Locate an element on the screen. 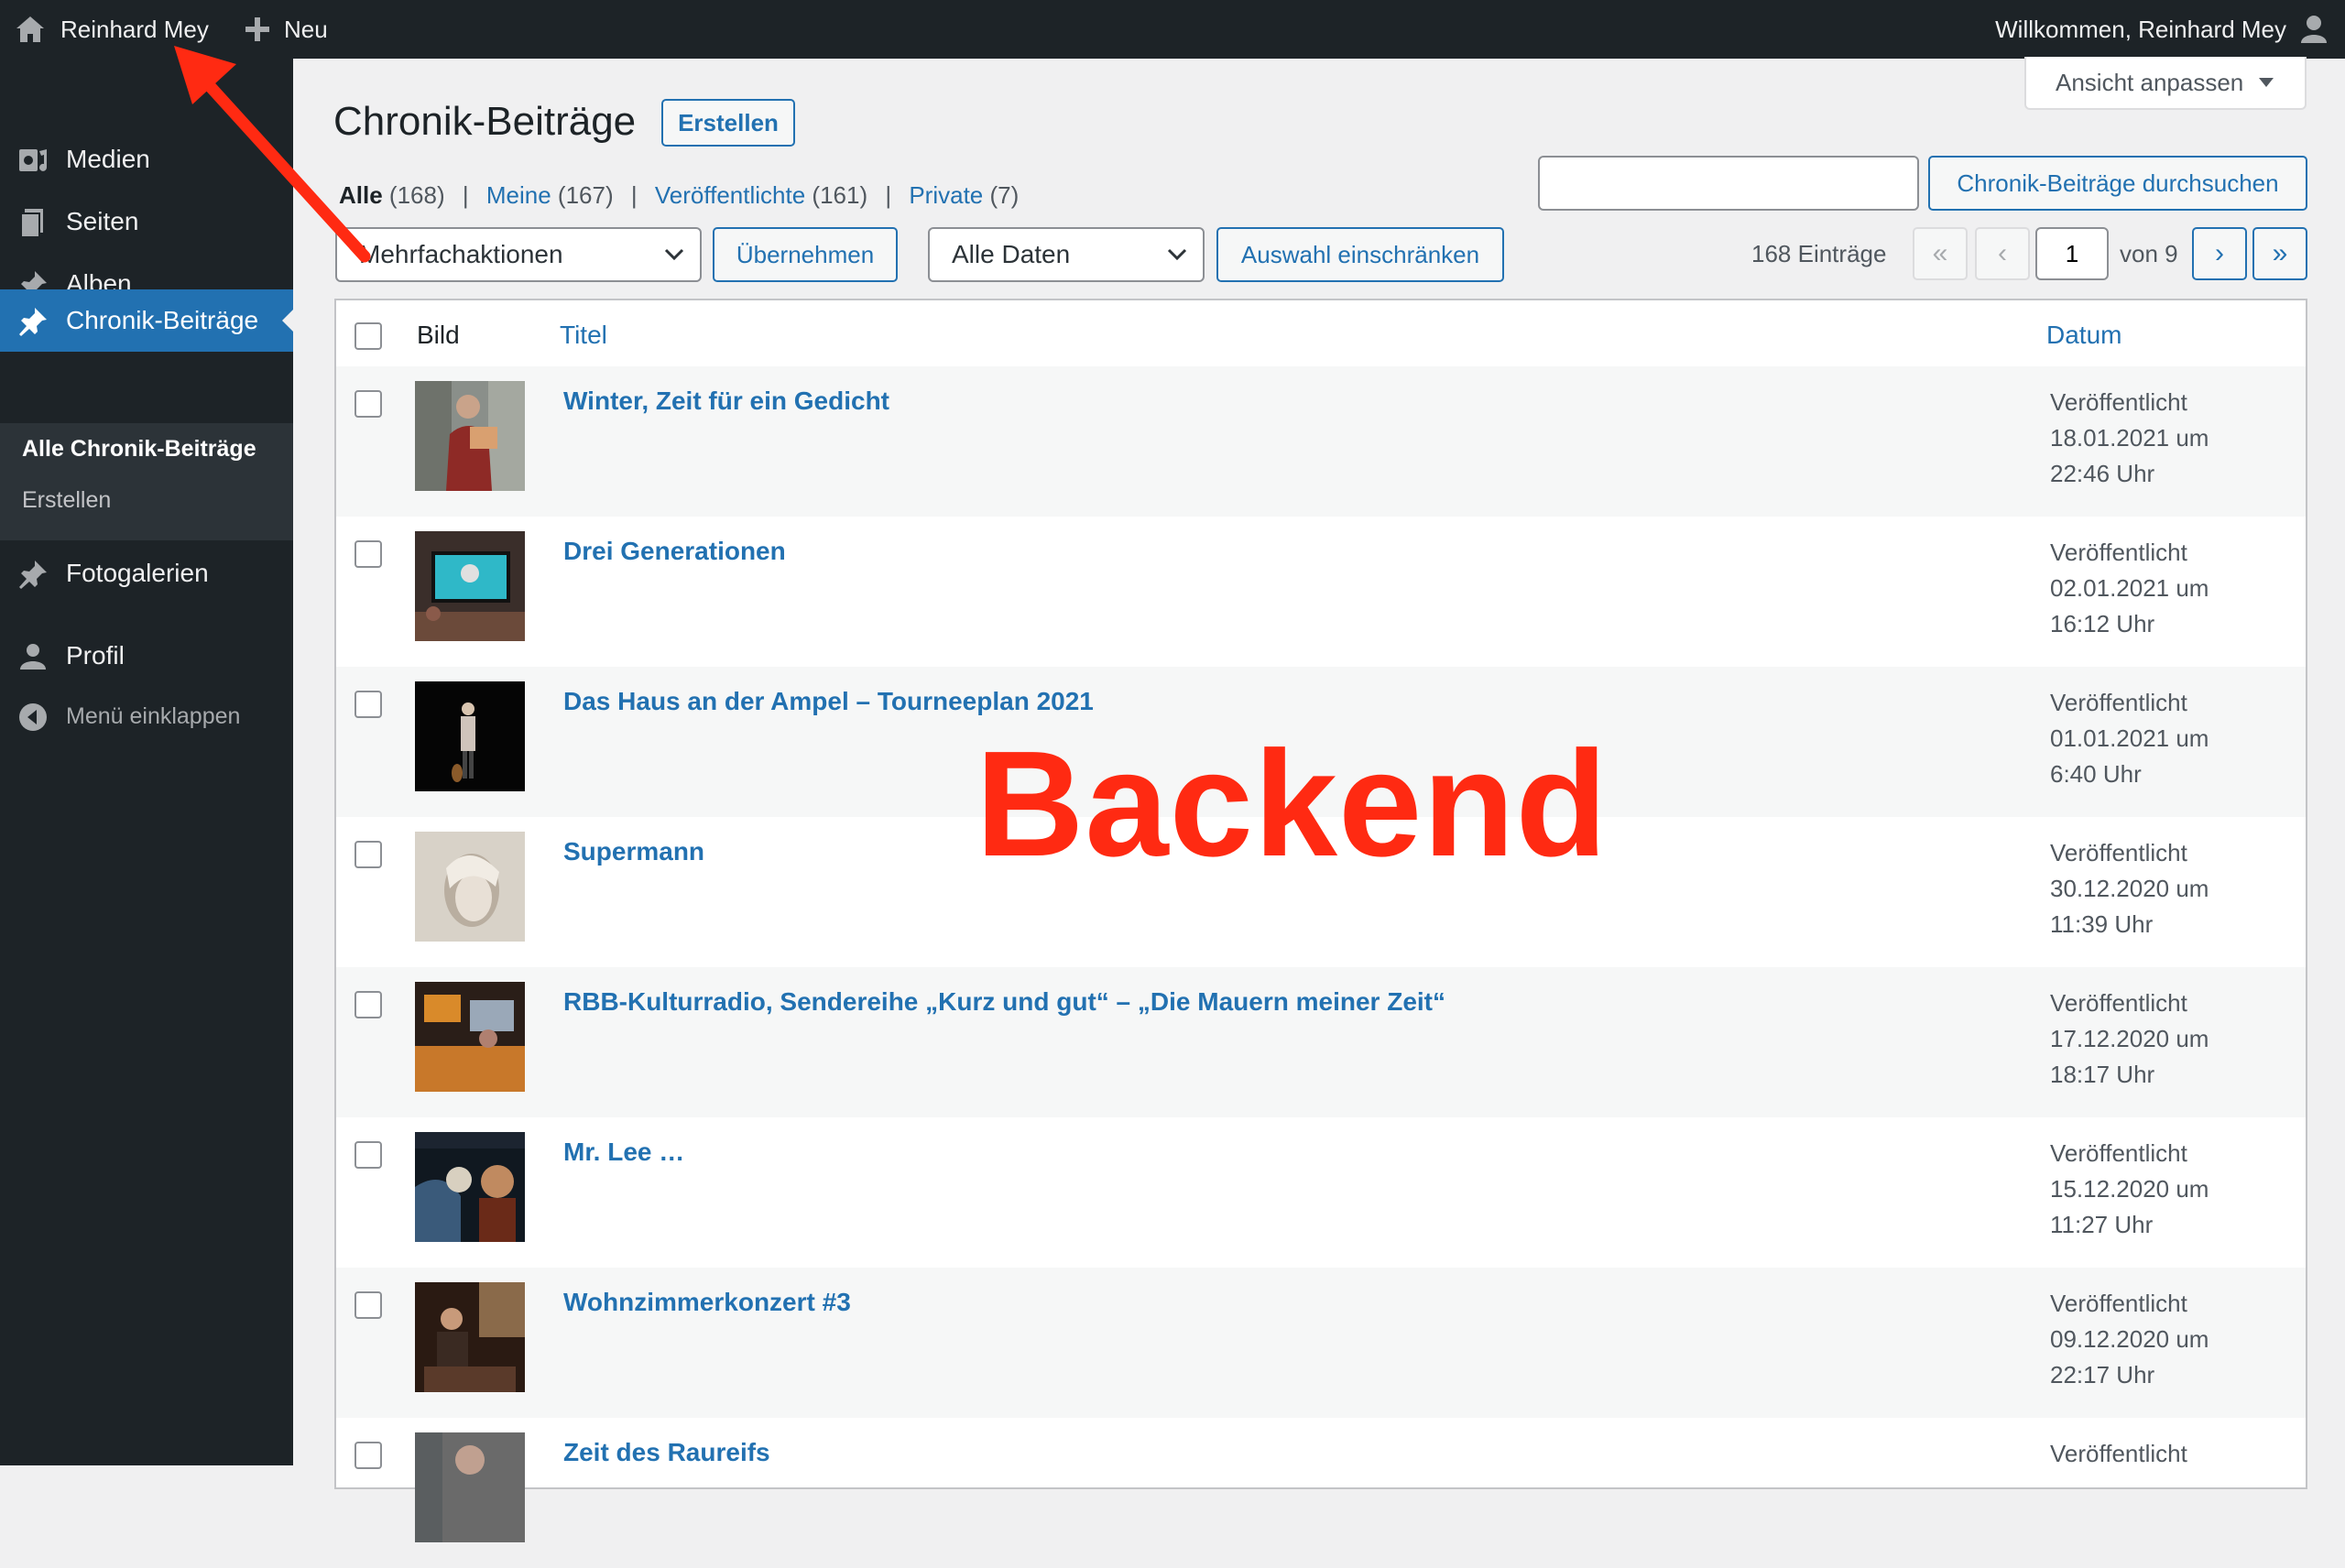 The height and width of the screenshot is (1568, 2345). column-title-header: Titel is located at coordinates (583, 335).